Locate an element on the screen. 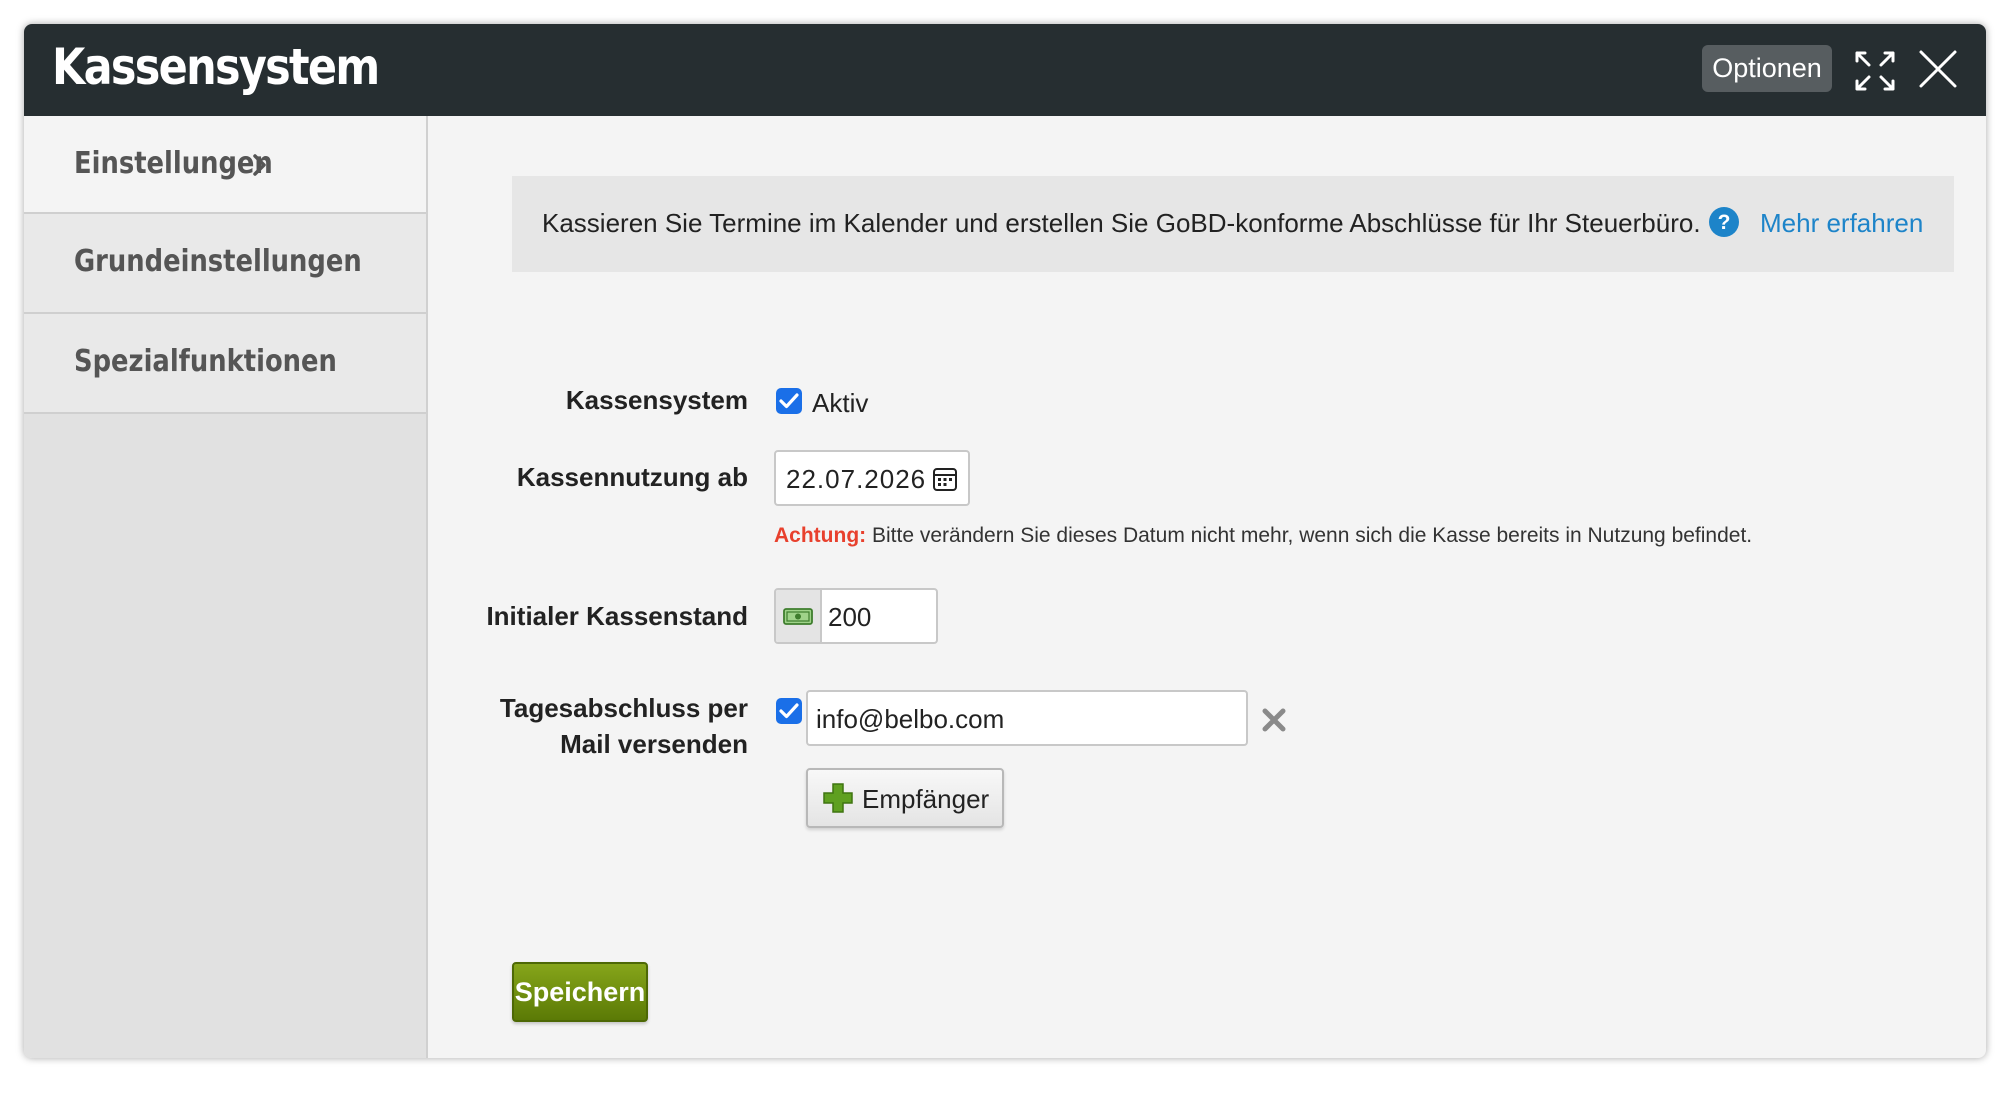  banknote-icon is located at coordinates (798, 616).